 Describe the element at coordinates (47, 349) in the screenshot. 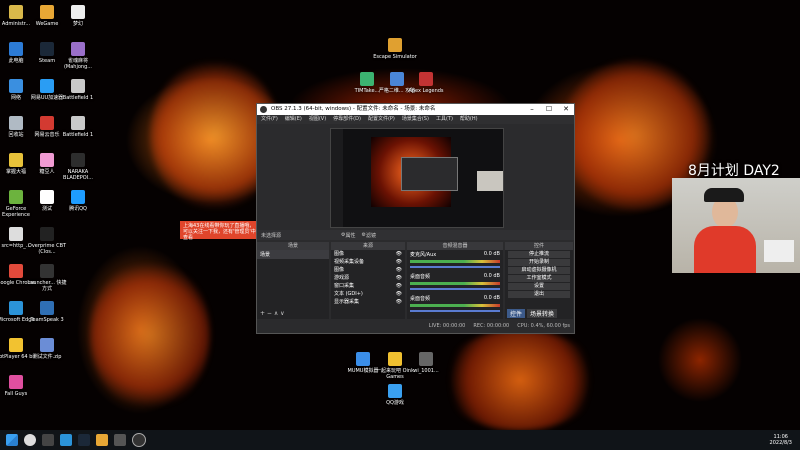

I see `desktop-shortcut: 测试文件.zip` at that location.